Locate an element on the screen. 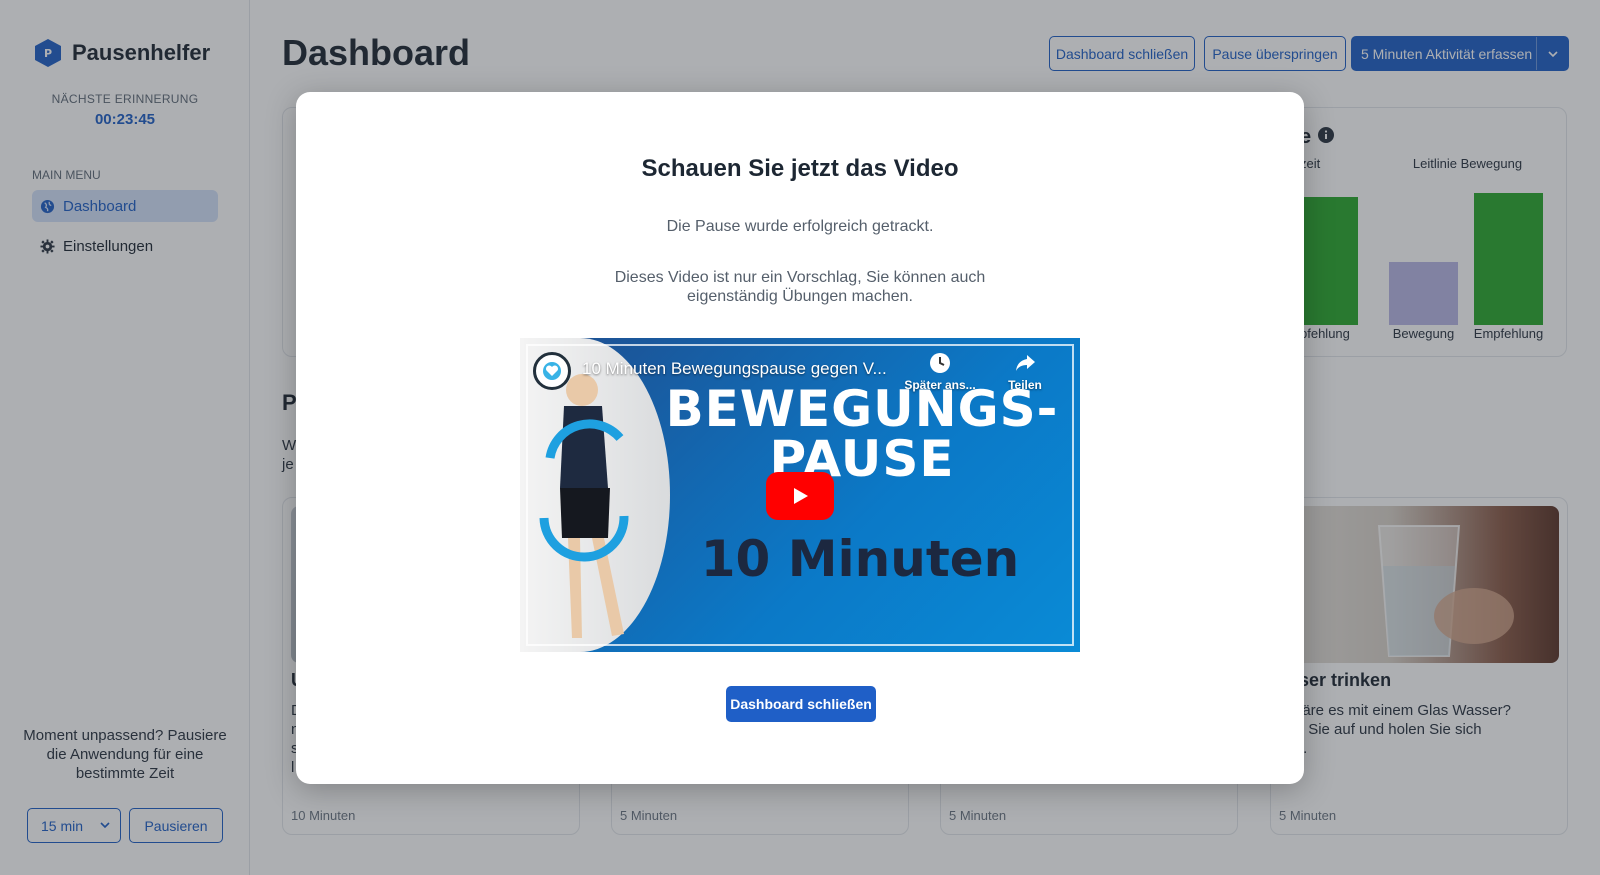 Image resolution: width=1600 pixels, height=875 pixels. share-icon is located at coordinates (1025, 363).